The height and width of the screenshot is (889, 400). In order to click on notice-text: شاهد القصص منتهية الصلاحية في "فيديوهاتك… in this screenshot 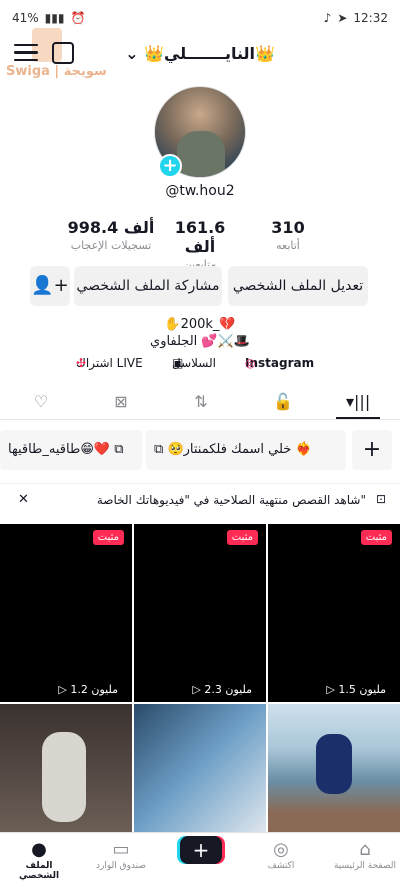, I will do `click(231, 500)`.